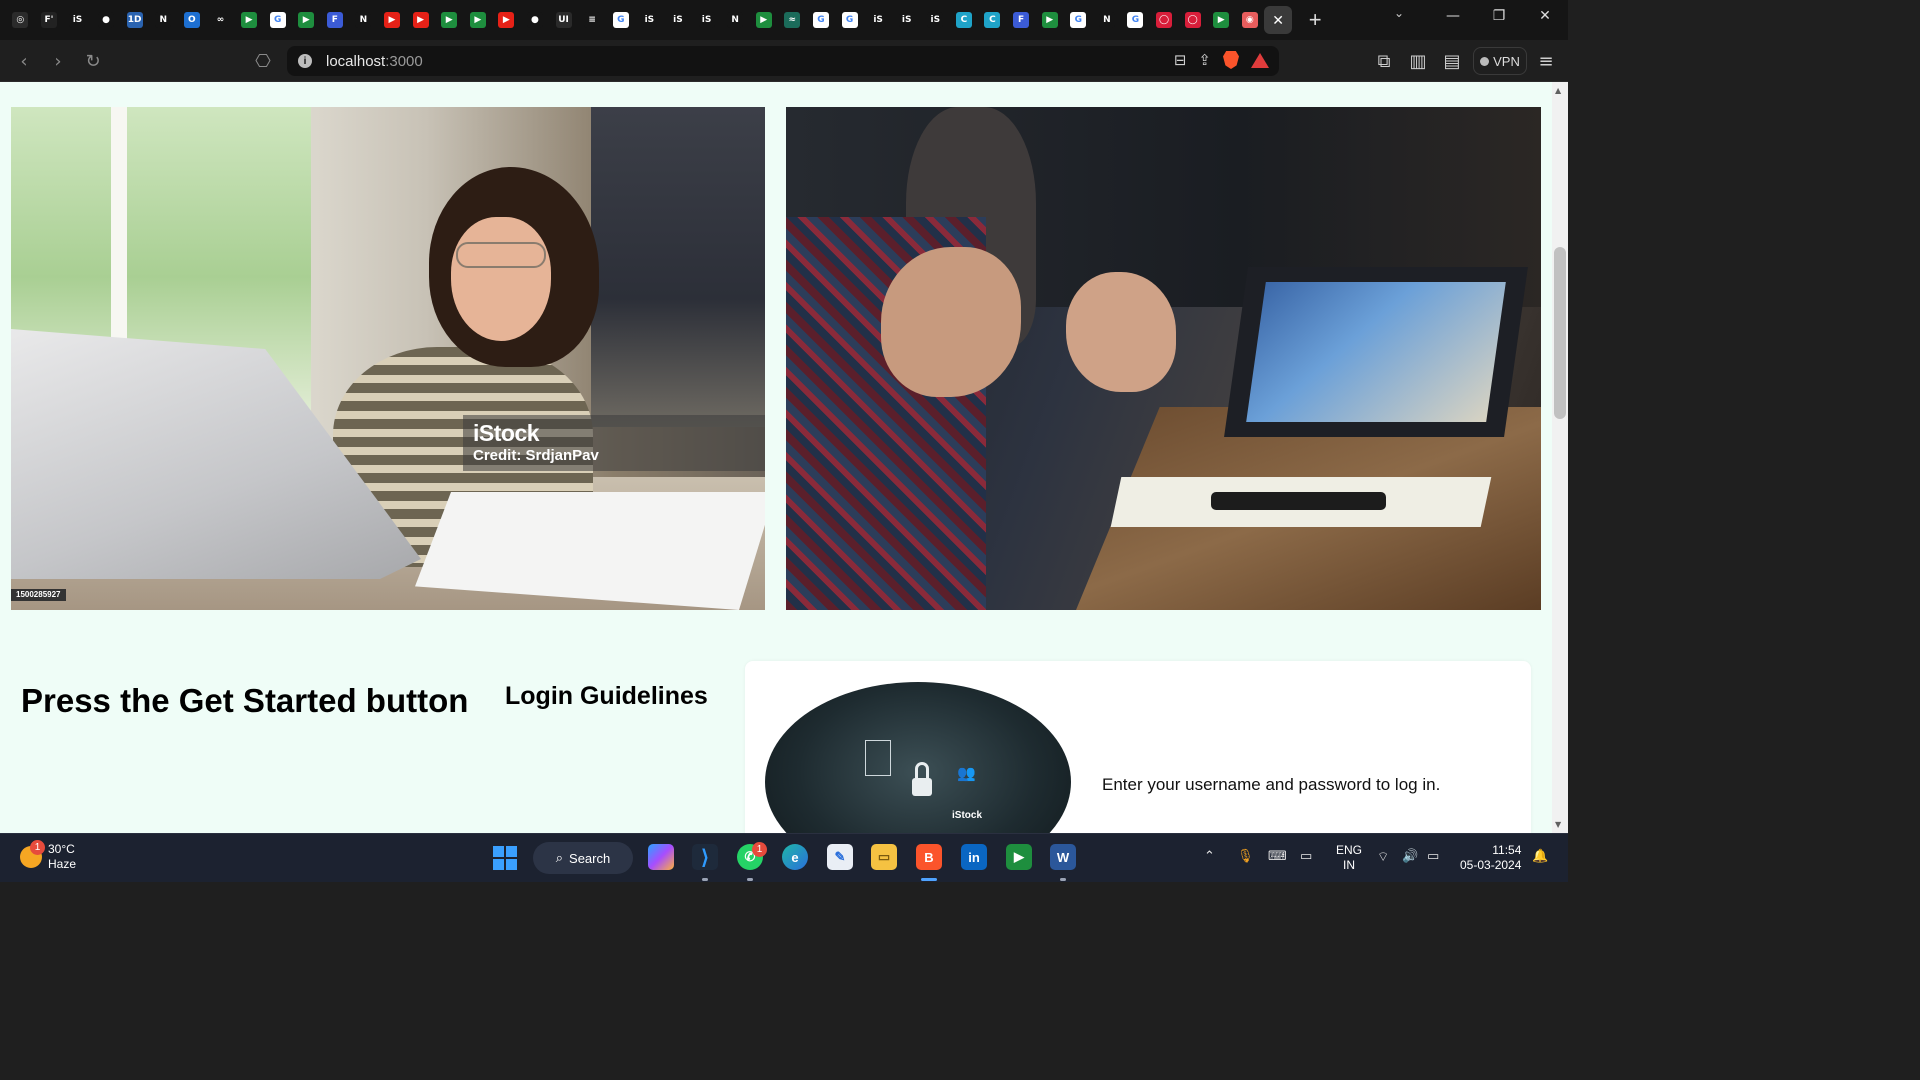  I want to click on browser-tab: O, so click(192, 20).